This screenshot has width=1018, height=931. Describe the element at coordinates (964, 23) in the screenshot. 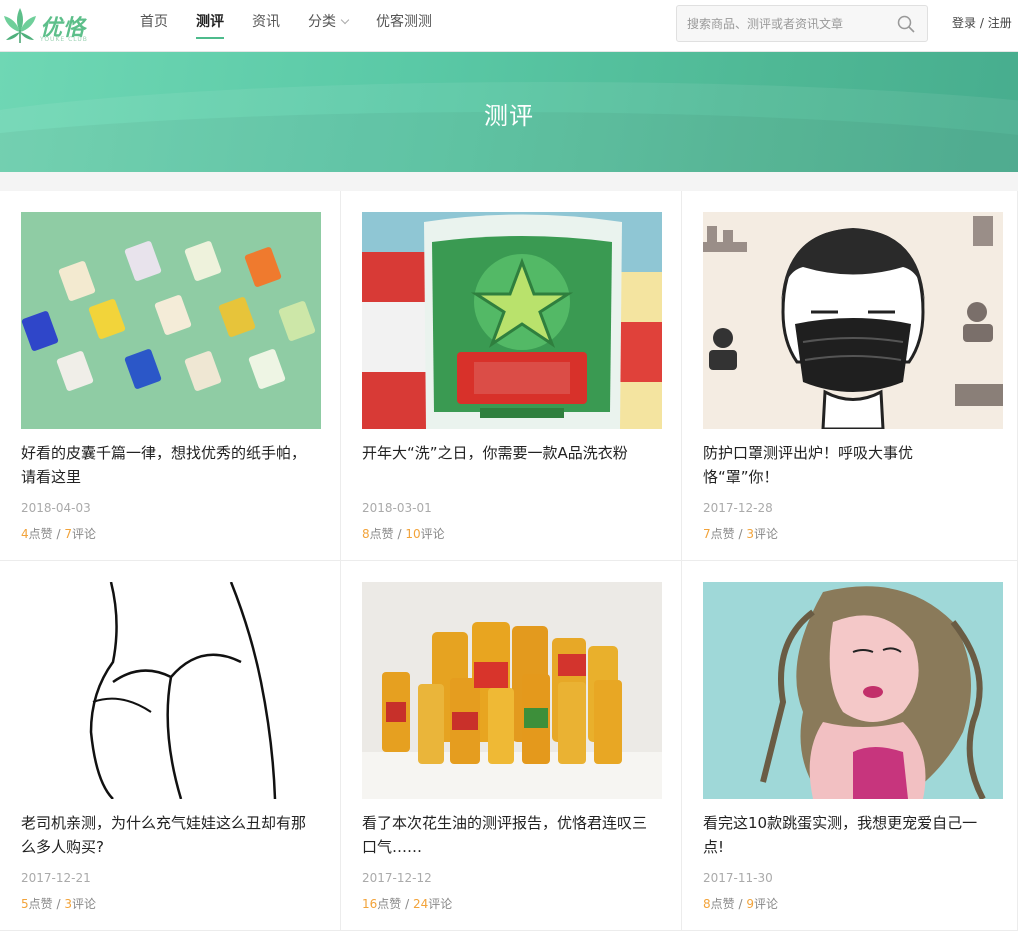

I see `login-link: 登录` at that location.